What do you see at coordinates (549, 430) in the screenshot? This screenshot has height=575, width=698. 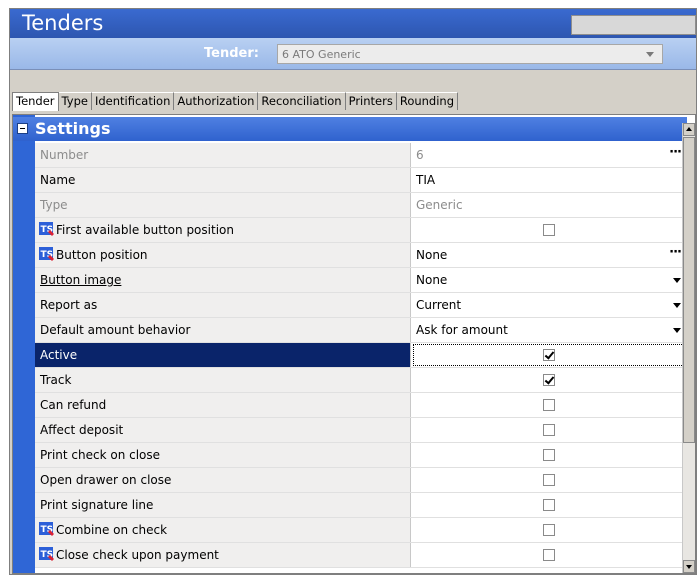 I see `affect-deposit-checkbox` at bounding box center [549, 430].